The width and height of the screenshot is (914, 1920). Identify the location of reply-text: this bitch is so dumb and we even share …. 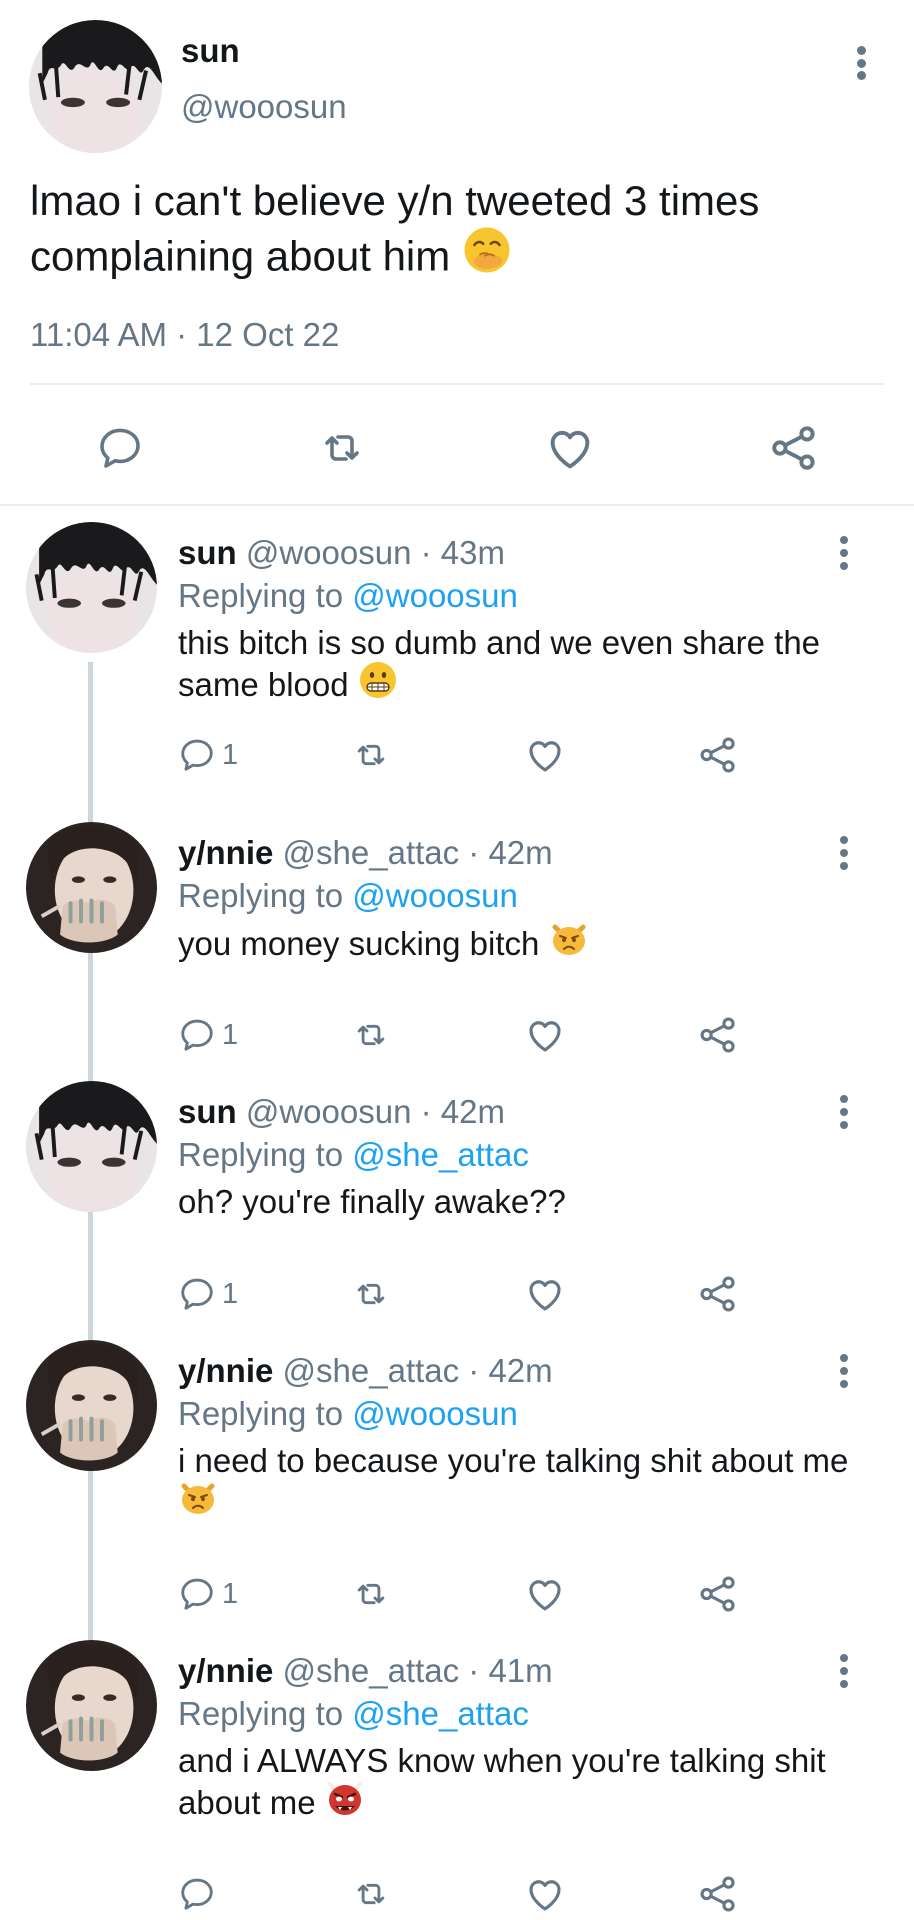
(518, 667).